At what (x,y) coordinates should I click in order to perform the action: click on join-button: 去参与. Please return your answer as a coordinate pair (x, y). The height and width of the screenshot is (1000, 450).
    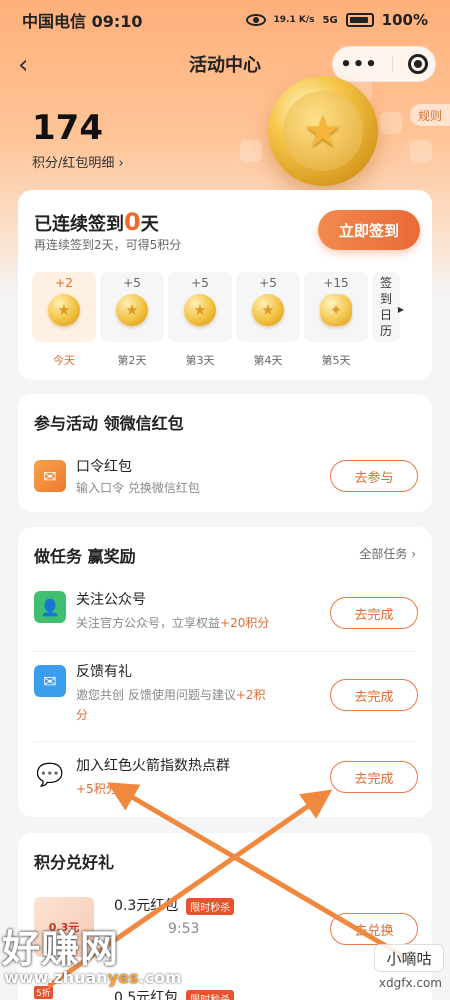
    Looking at the image, I should click on (374, 476).